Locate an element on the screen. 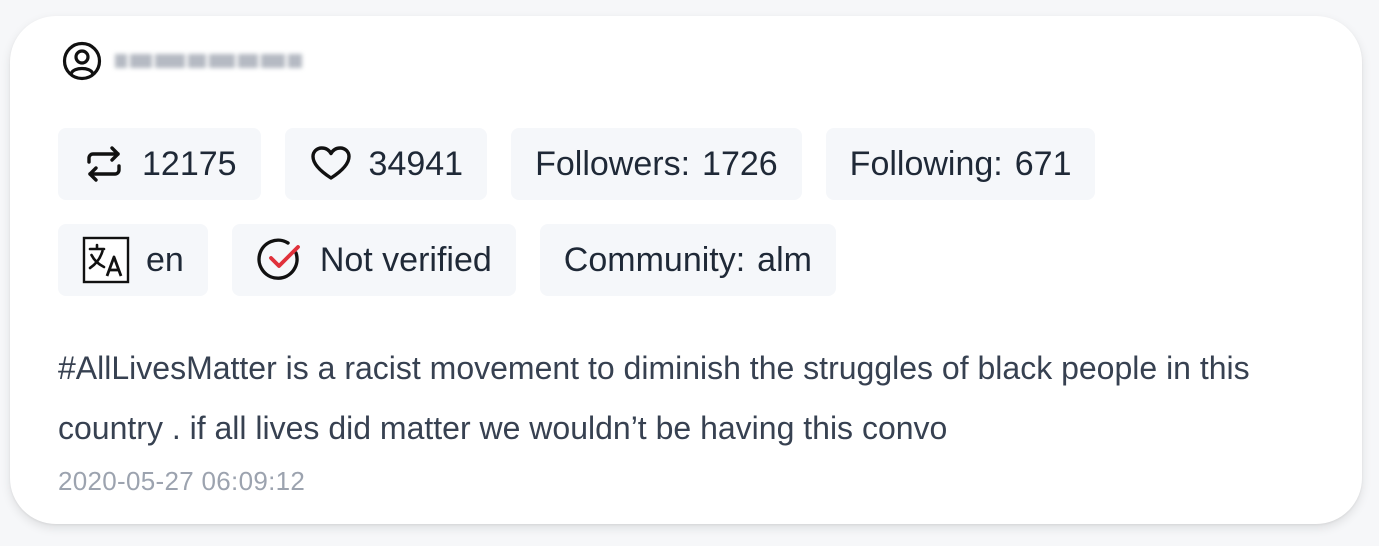 The image size is (1379, 546). followers-chip: Followers: 1726 is located at coordinates (656, 164).